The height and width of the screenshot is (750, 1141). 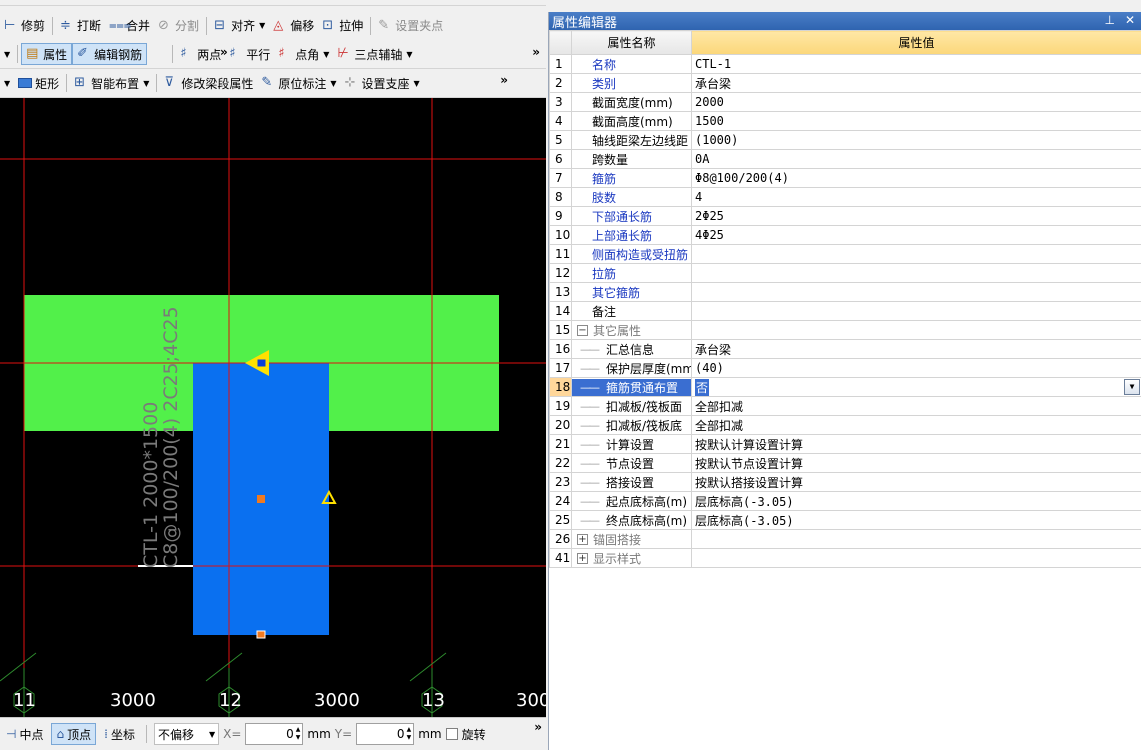 I want to click on property-row: 26 + 锚固搭接, so click(x=845, y=539).